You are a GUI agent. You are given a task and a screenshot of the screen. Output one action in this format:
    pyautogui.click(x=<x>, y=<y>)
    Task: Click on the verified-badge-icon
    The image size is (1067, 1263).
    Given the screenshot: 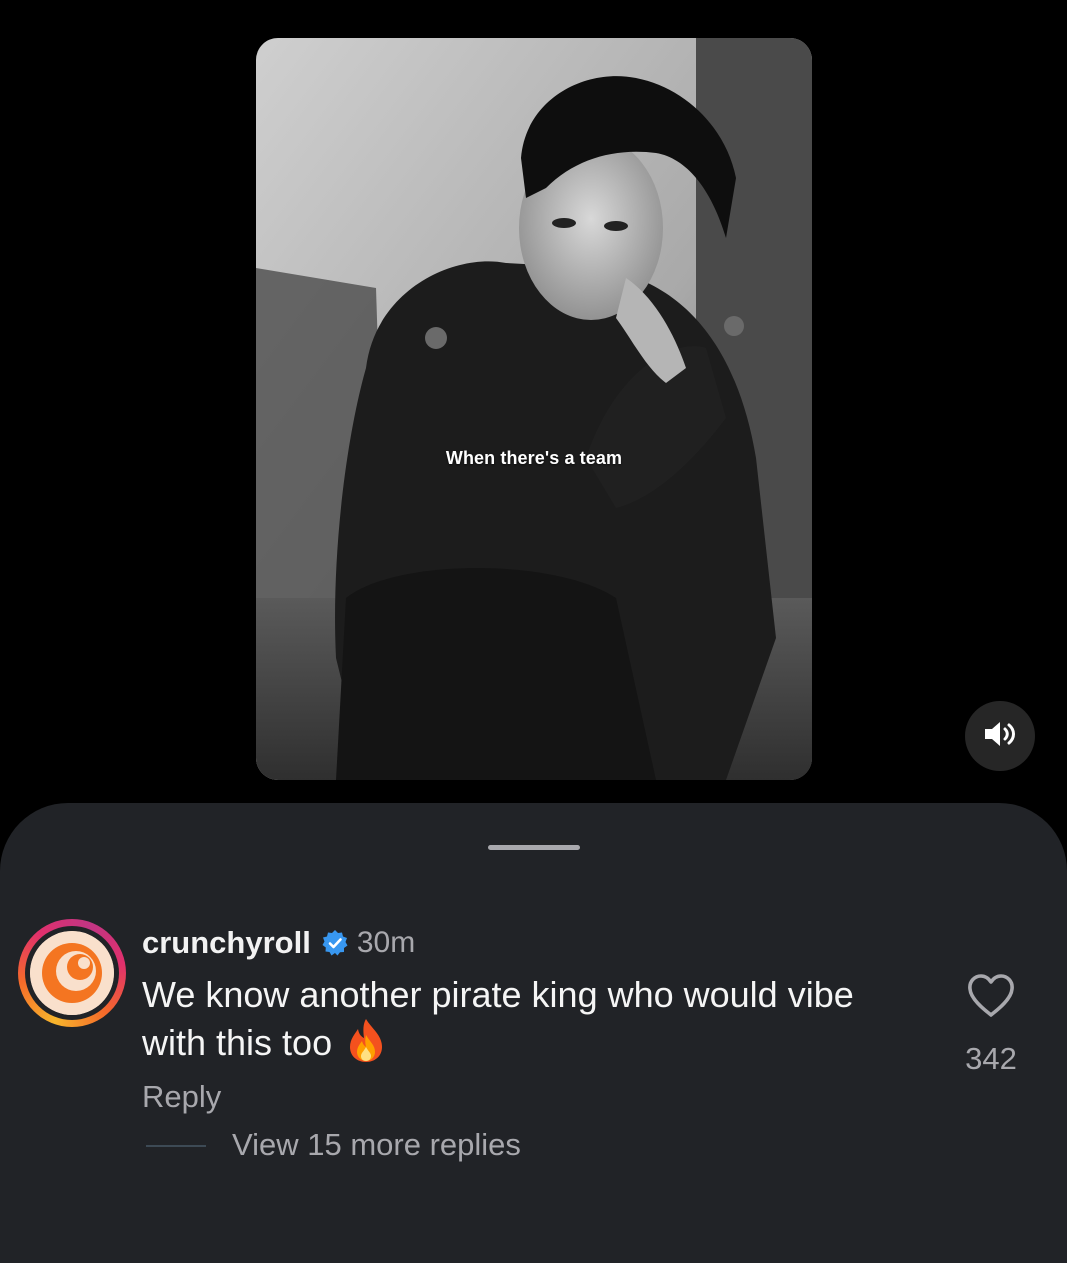 What is the action you would take?
    pyautogui.click(x=335, y=943)
    